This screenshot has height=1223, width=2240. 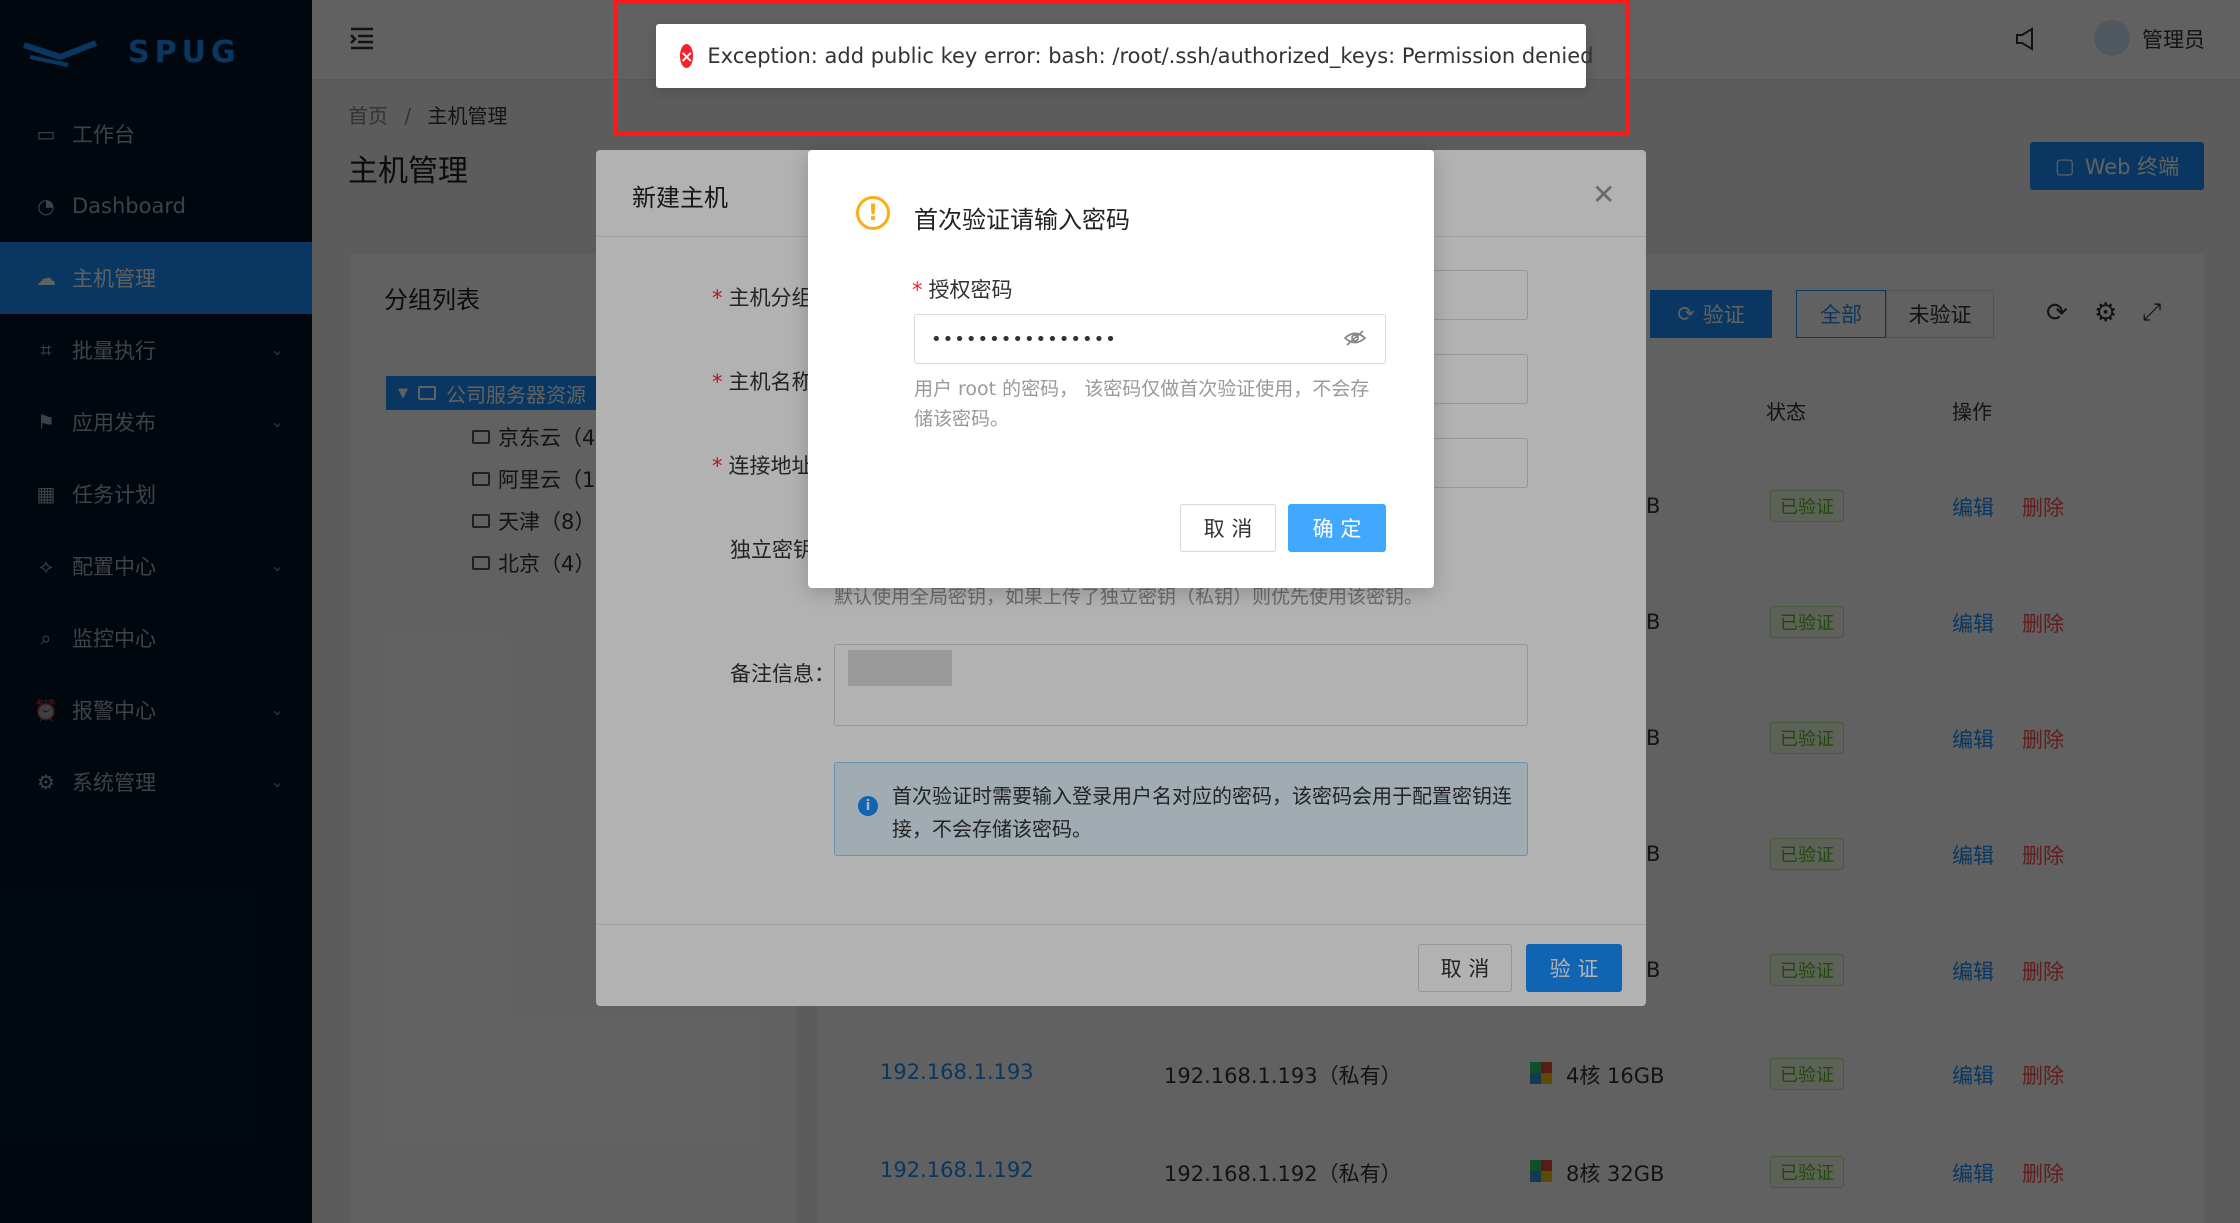 I want to click on password-hint: 用户 root 的密码， 该密码仅做首次验证使用，不会存储该密码。, so click(x=1142, y=404).